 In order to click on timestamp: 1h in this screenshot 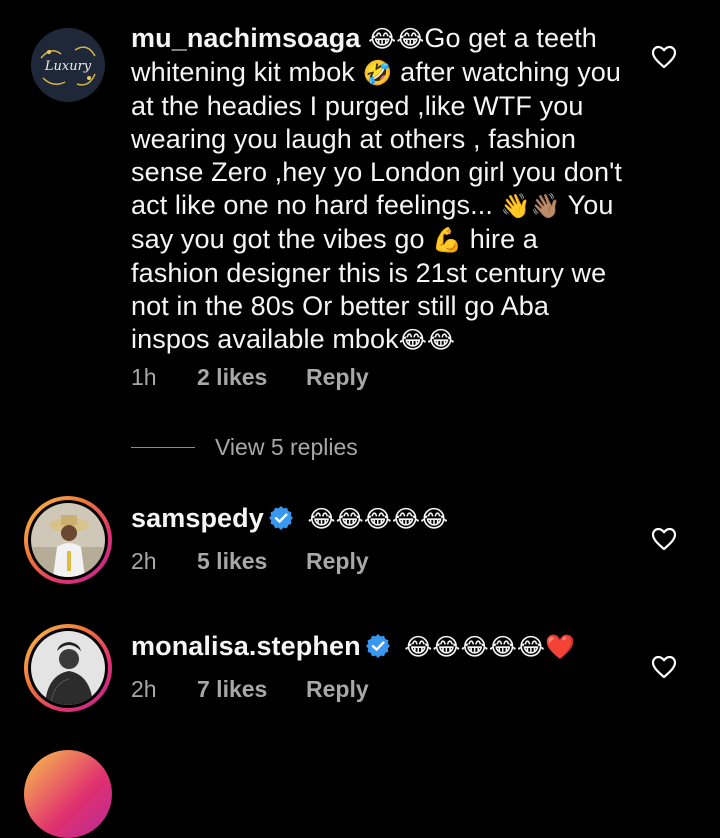, I will do `click(144, 377)`.